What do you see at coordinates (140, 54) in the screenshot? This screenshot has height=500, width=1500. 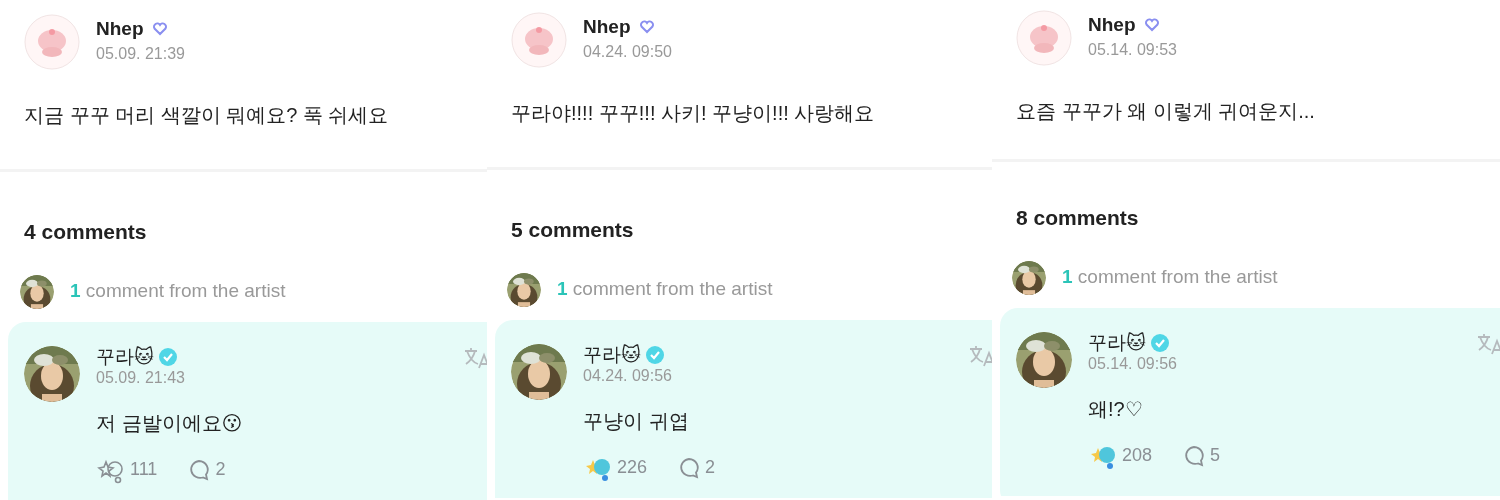 I see `post-time: 05.09. 21:39` at bounding box center [140, 54].